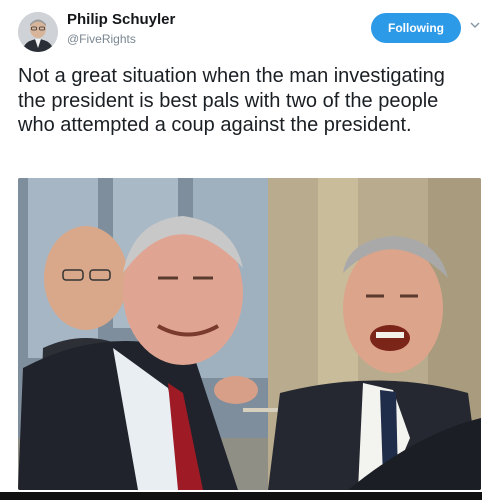 Image resolution: width=482 pixels, height=500 pixels. I want to click on display-name: Philip Schuyler, so click(121, 19).